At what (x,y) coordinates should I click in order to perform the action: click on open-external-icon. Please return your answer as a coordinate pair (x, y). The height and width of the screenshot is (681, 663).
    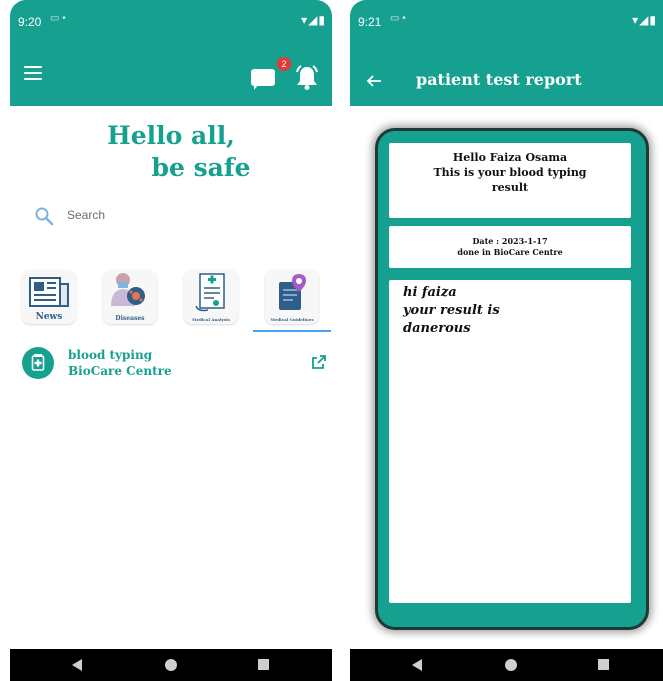
    Looking at the image, I should click on (319, 362).